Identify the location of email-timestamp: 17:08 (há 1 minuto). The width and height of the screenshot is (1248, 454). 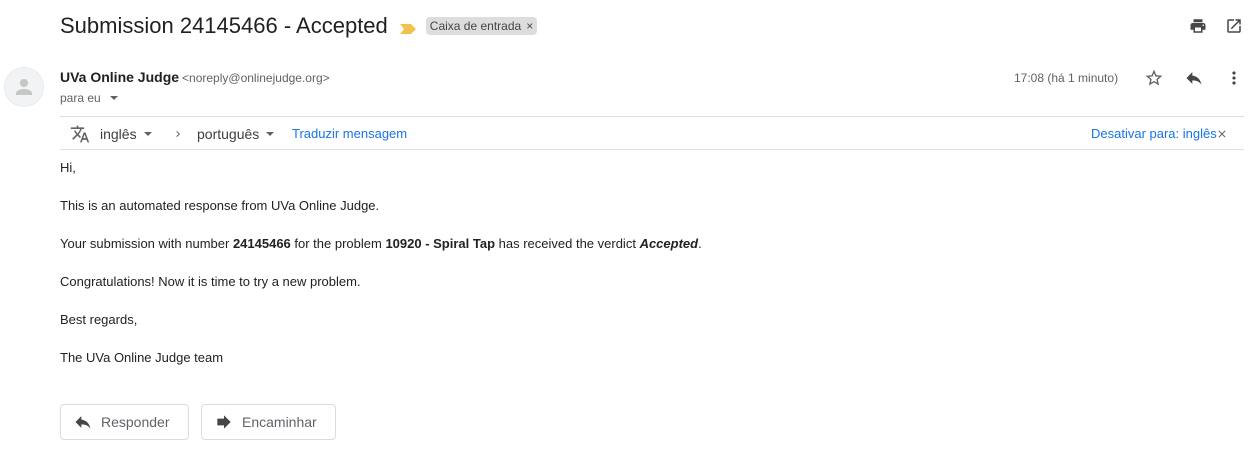
(1066, 78).